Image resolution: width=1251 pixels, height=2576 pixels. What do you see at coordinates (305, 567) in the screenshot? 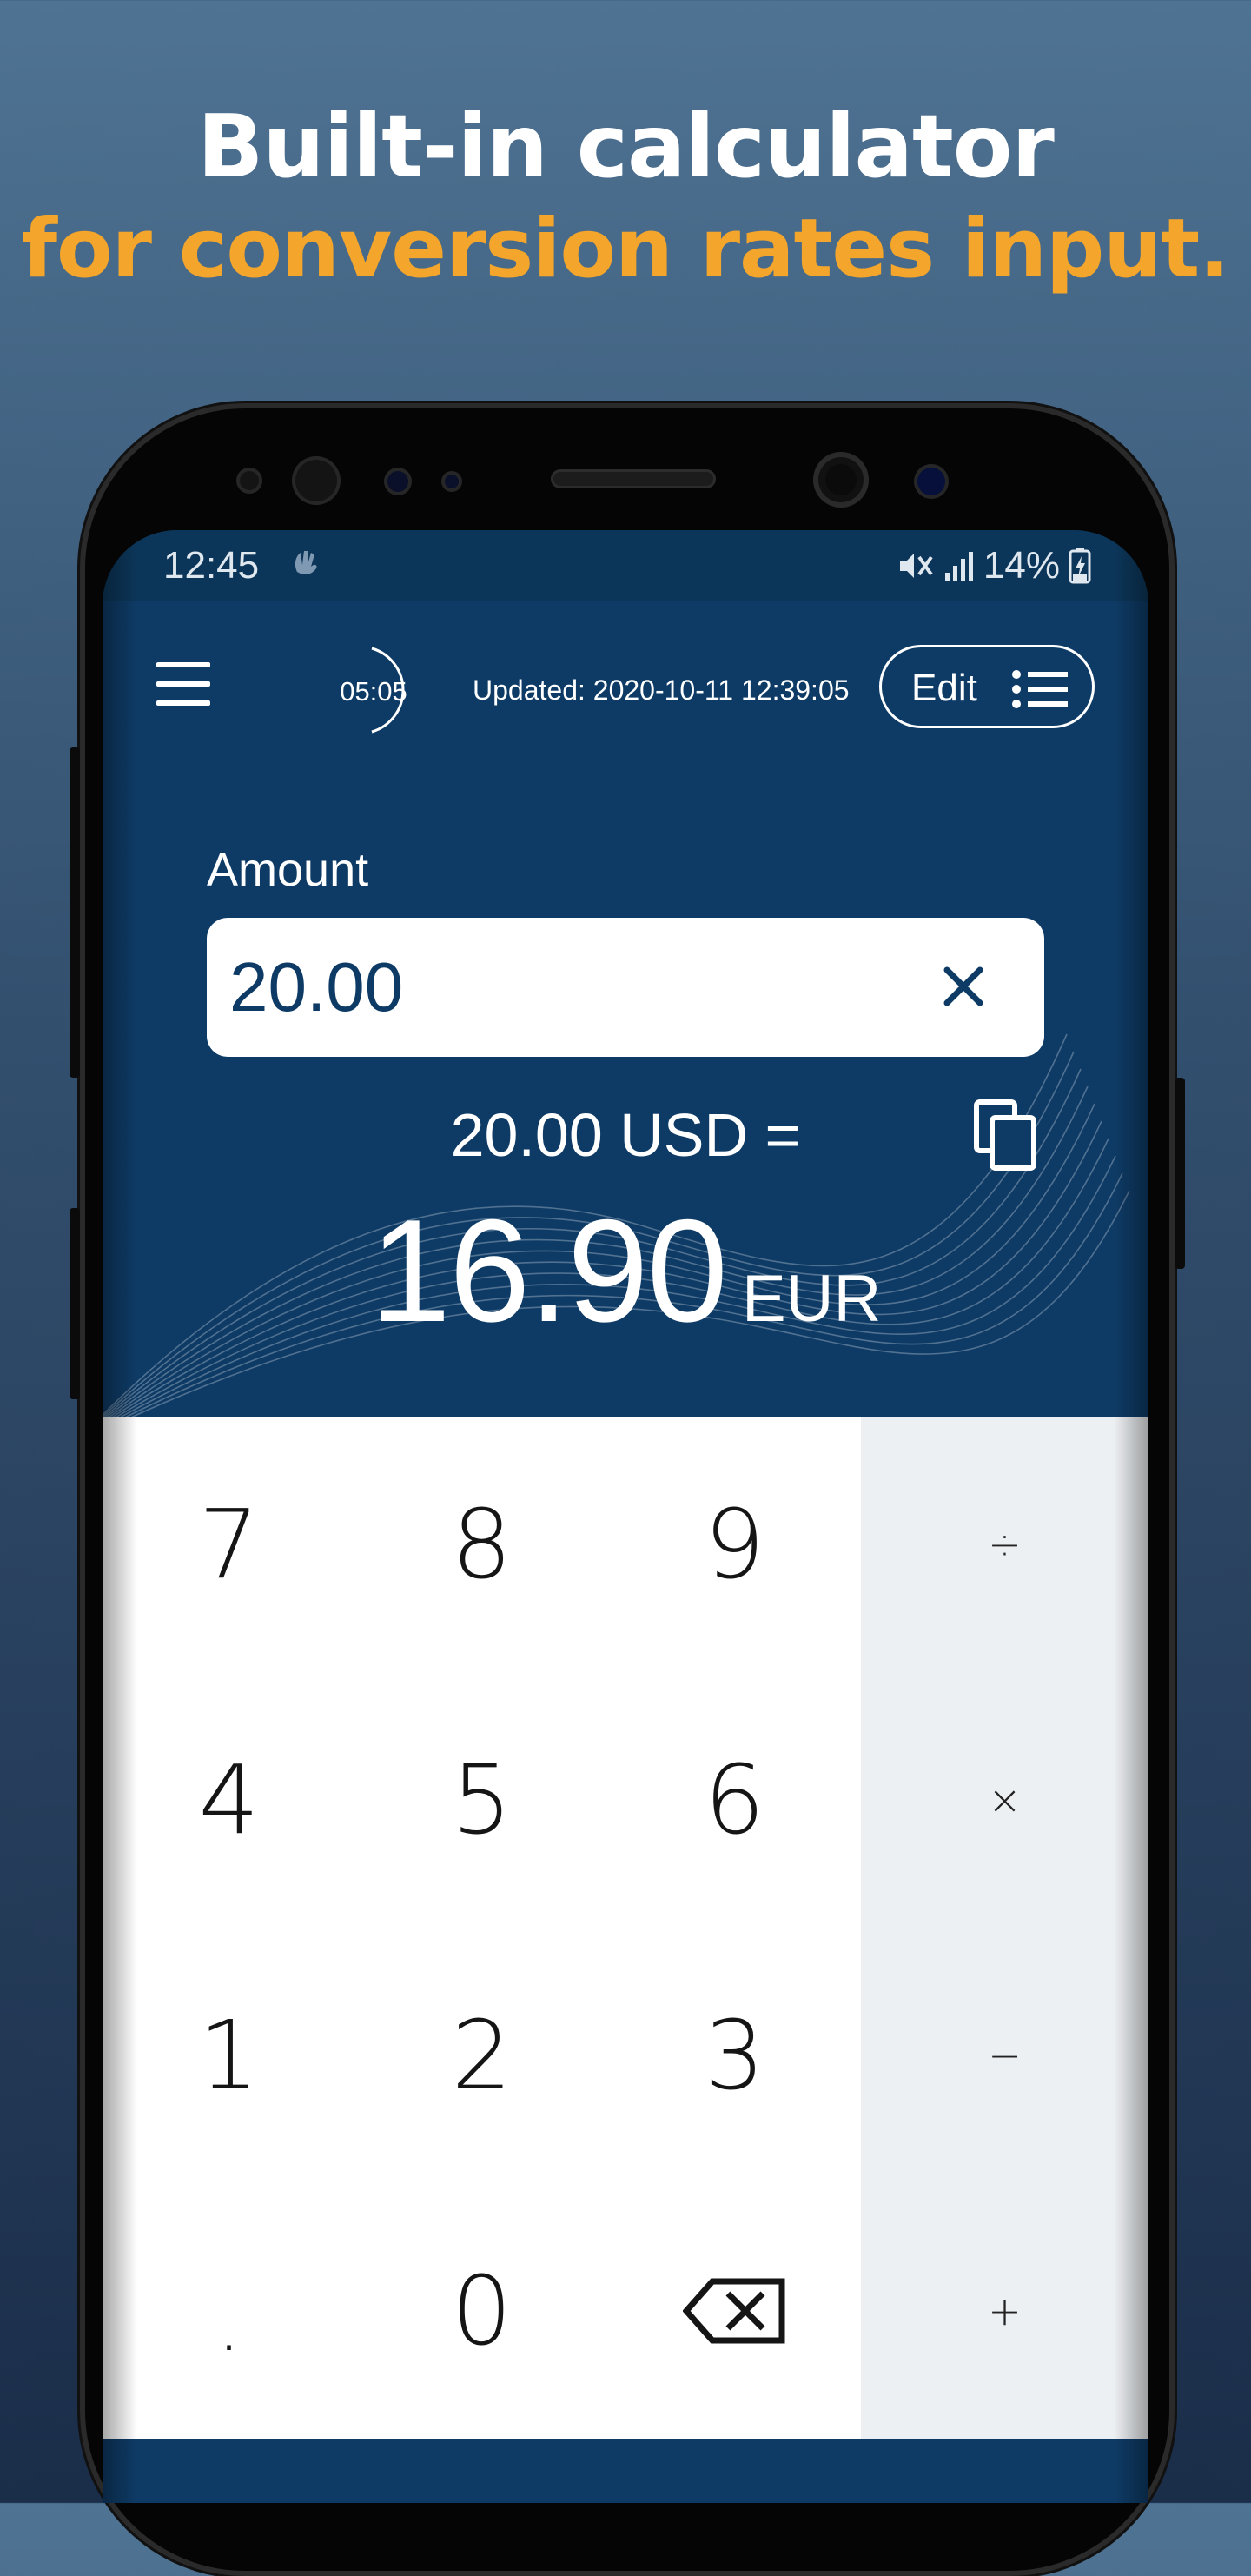
I see `gesture-icon` at bounding box center [305, 567].